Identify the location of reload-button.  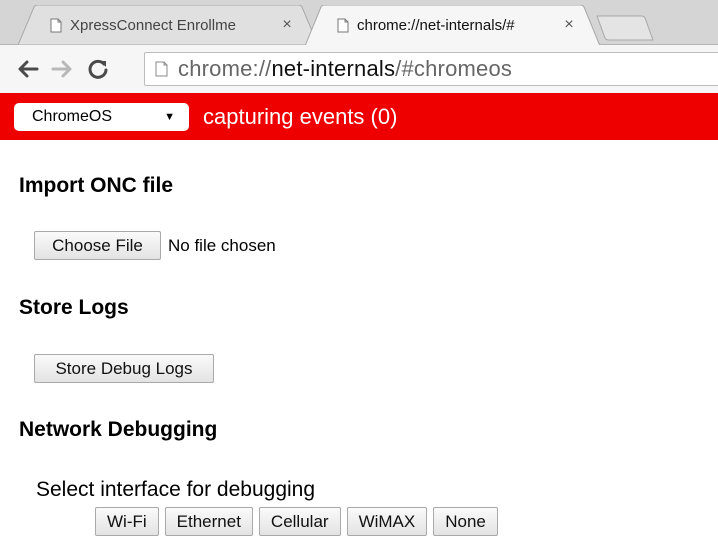
(98, 69).